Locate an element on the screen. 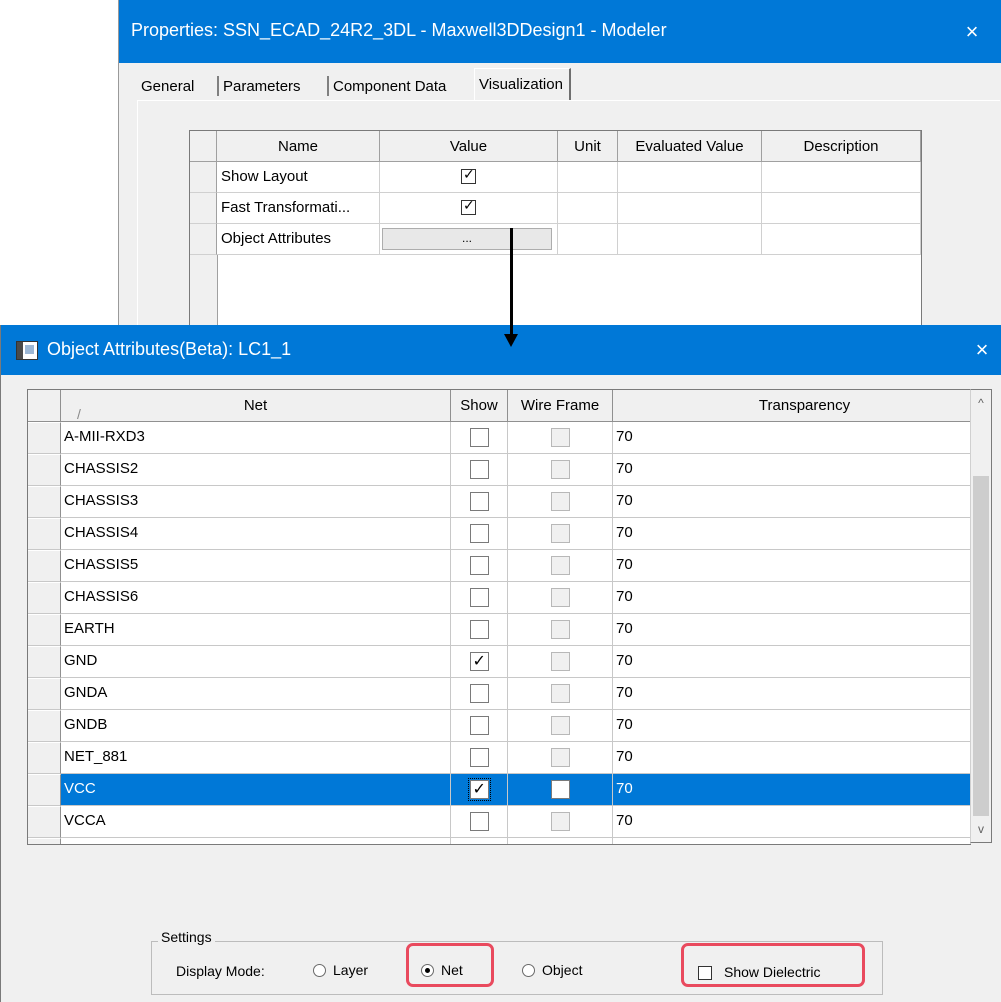 The width and height of the screenshot is (1001, 1002). net-row: GND ✓ 70 is located at coordinates (499, 662).